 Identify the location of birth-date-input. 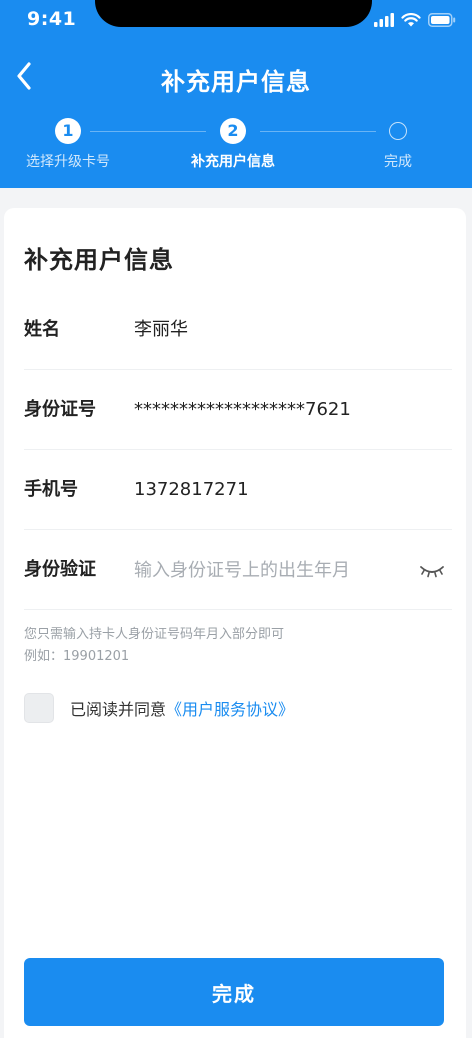
(264, 570).